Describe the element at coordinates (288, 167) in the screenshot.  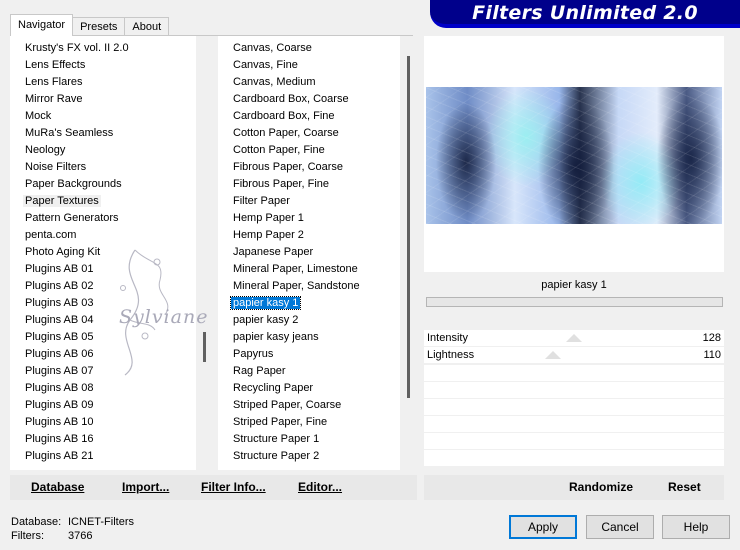
I see `filter-item-label: Fibrous Paper, Coarse` at that location.